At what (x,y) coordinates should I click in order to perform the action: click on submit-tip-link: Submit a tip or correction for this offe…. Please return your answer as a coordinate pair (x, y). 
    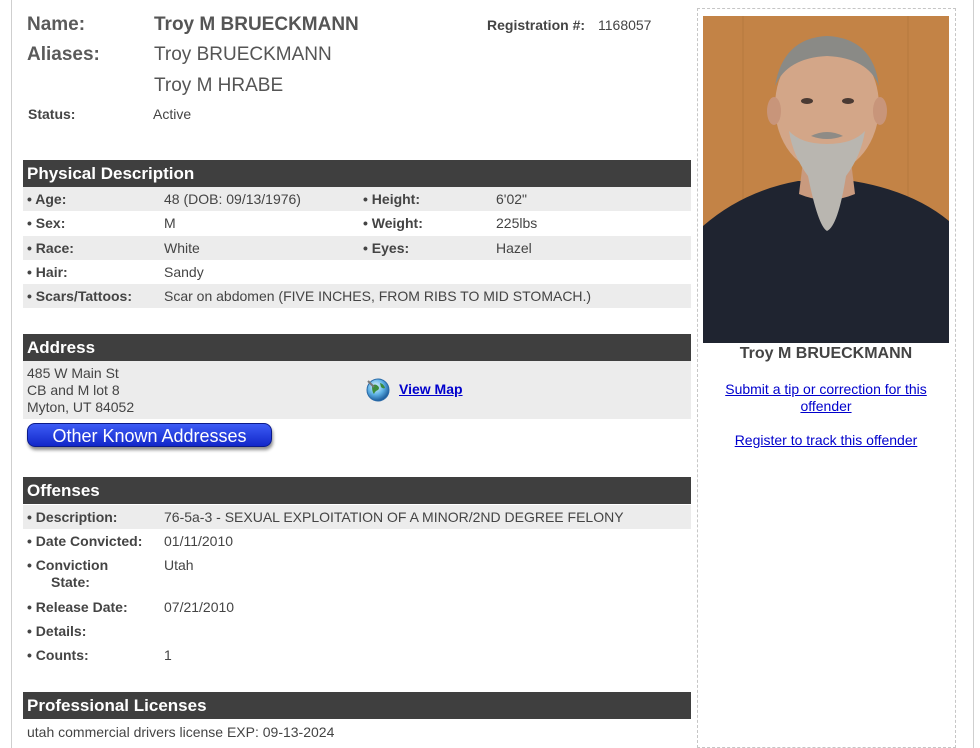
    Looking at the image, I should click on (826, 398).